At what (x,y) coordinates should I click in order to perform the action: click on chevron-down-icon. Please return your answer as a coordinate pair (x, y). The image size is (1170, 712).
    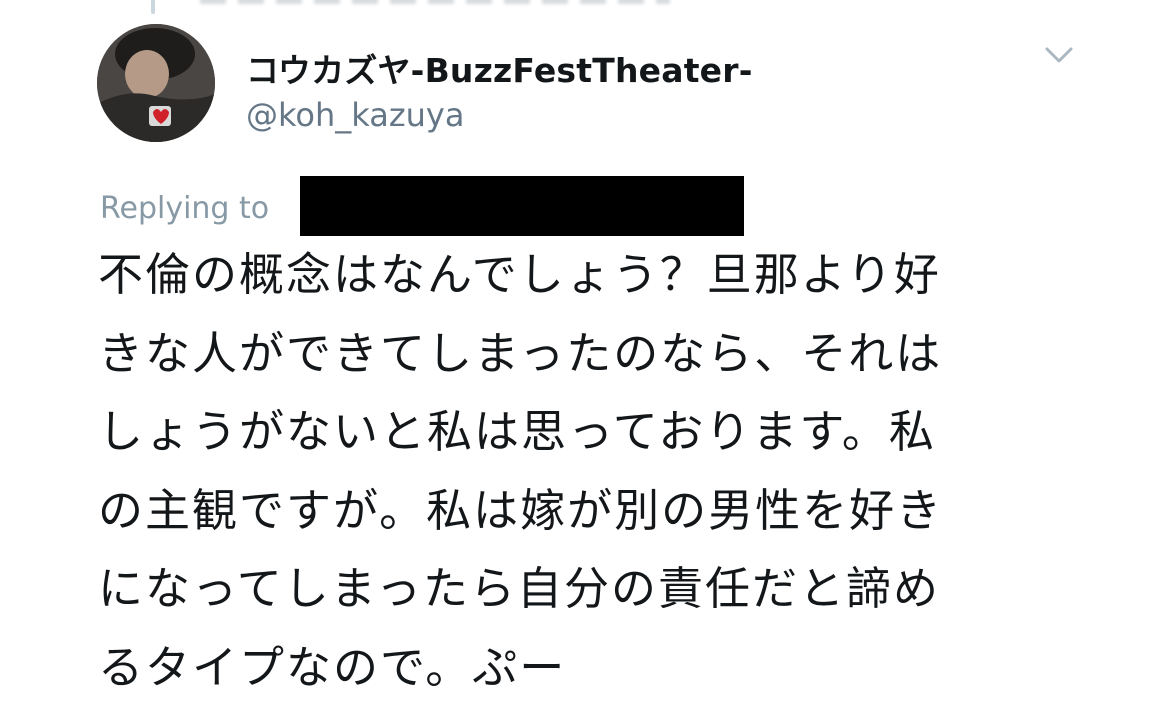
    Looking at the image, I should click on (1059, 55).